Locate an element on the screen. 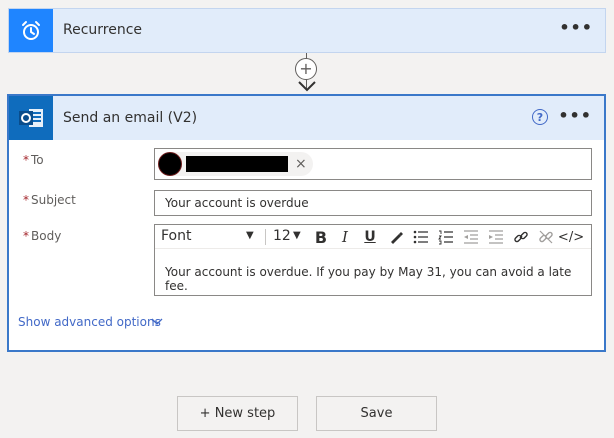  link-icon is located at coordinates (521, 237).